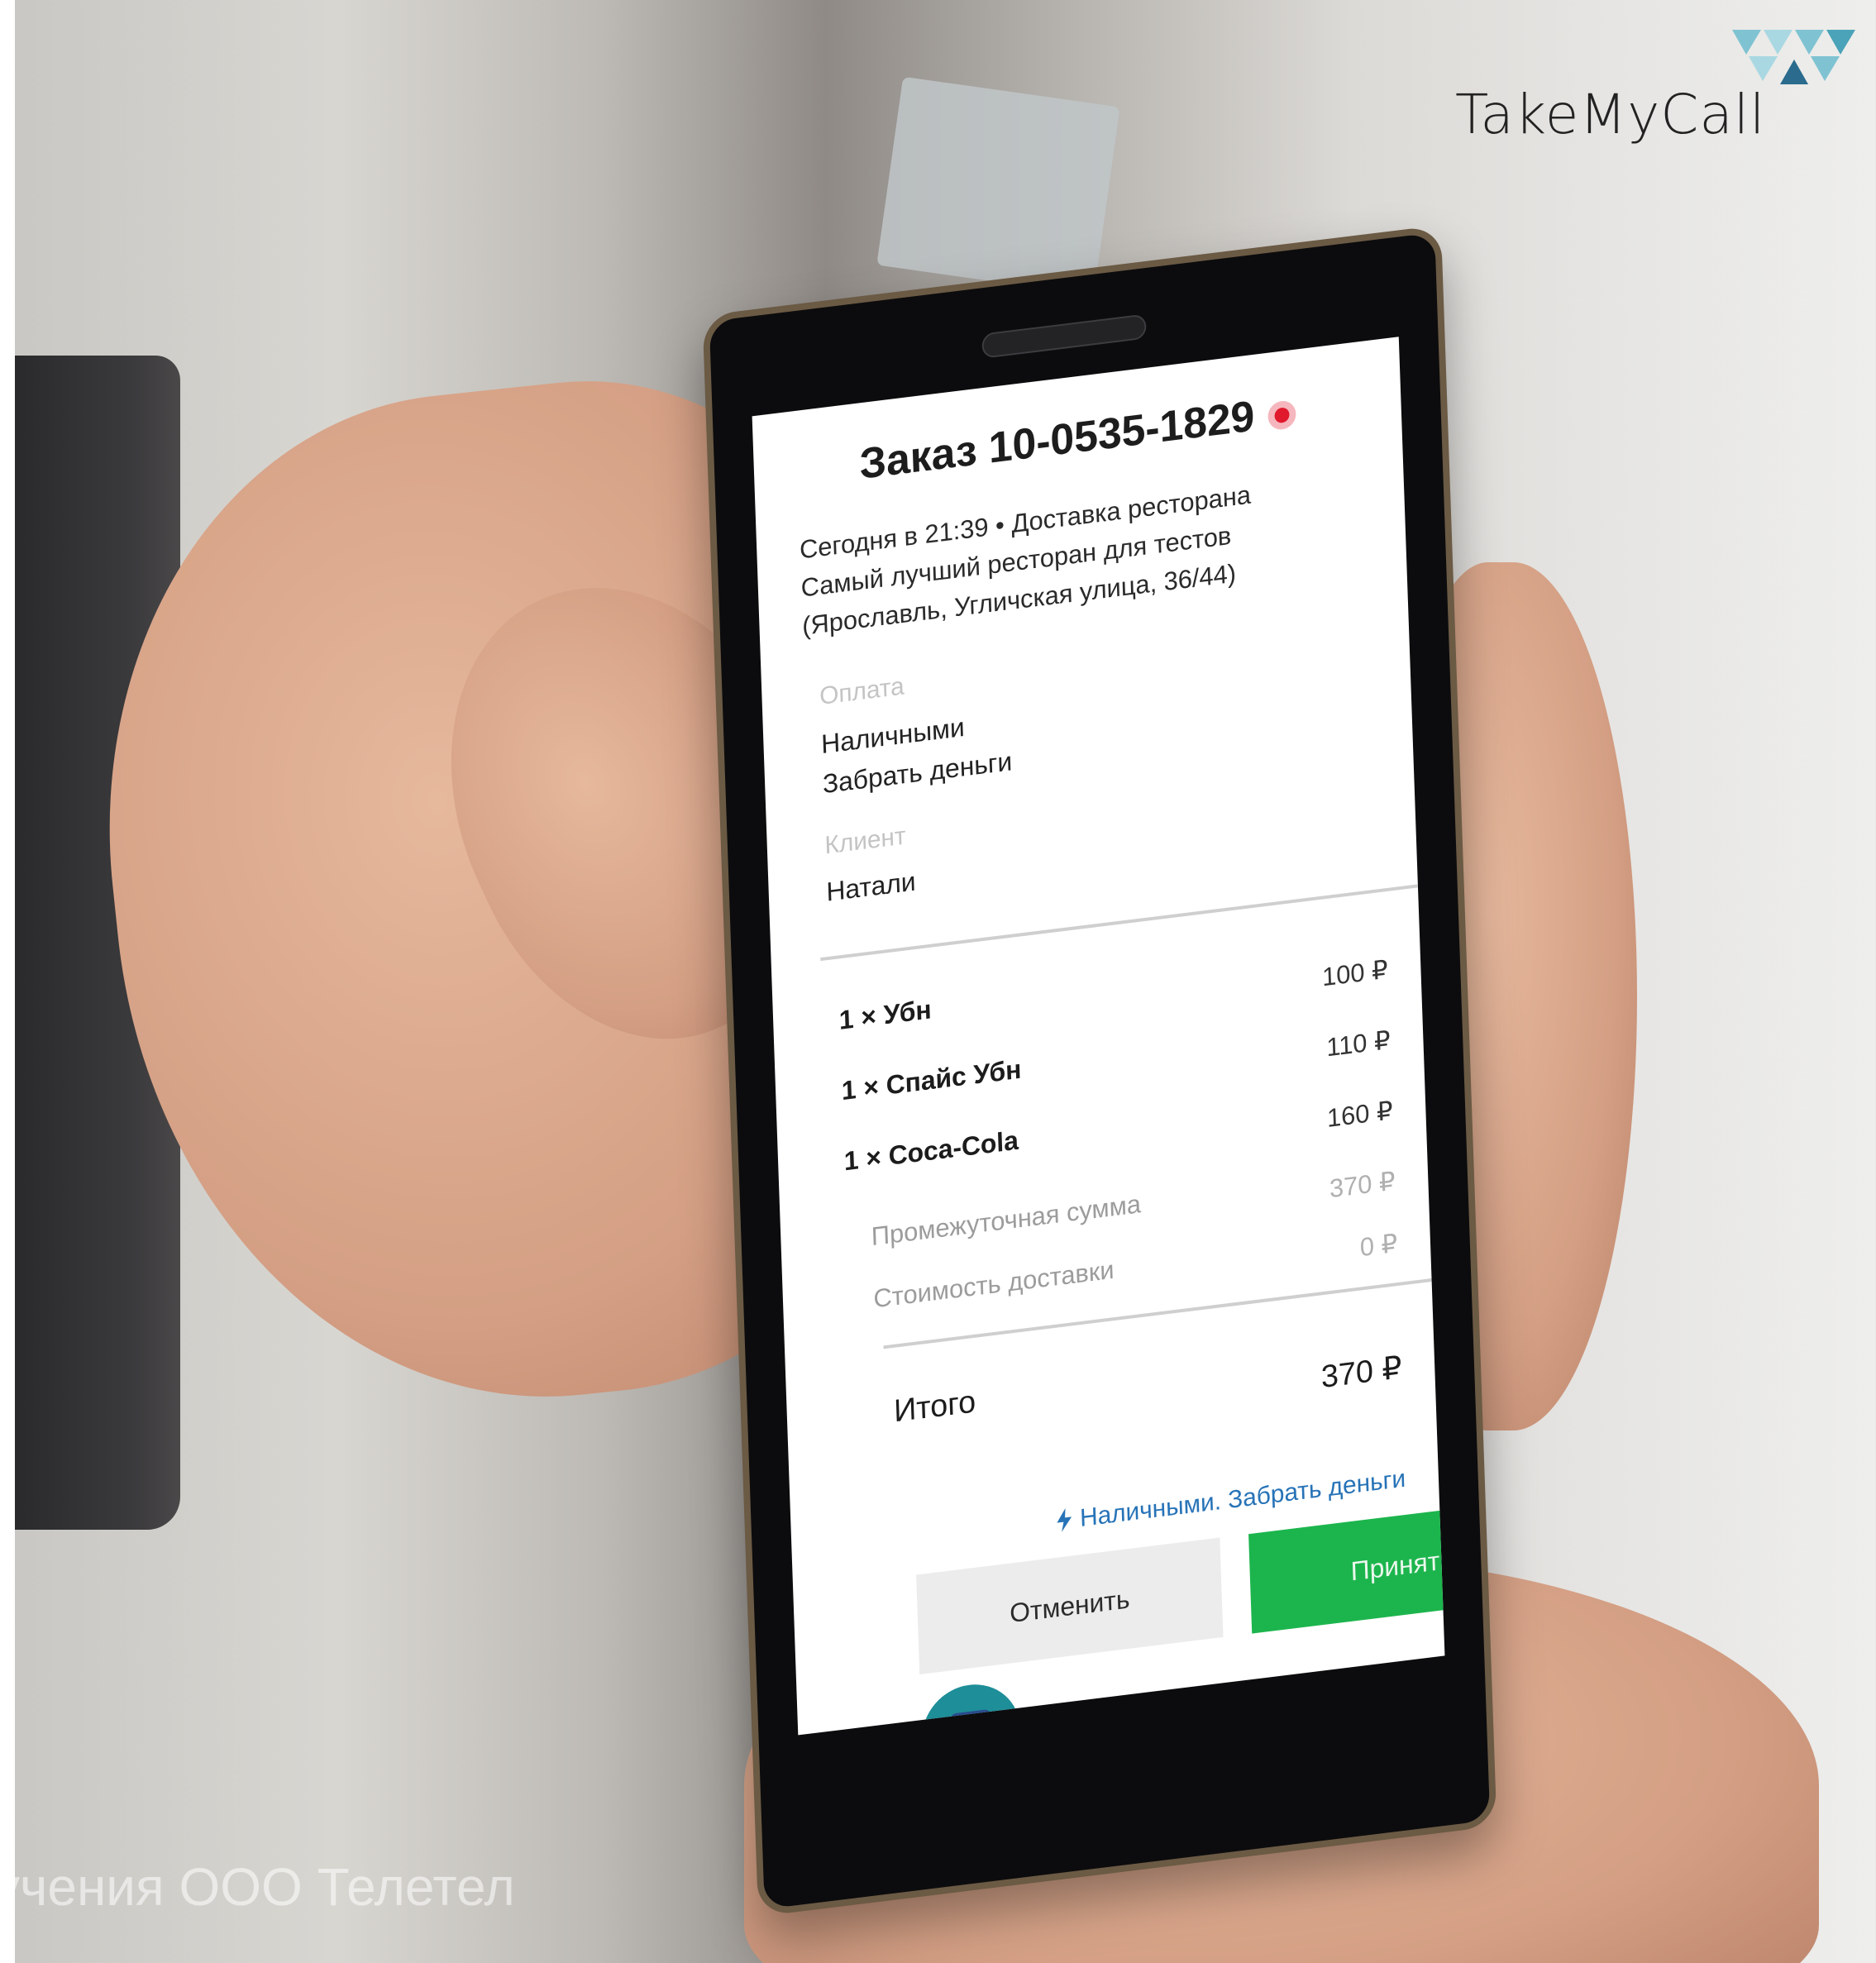 This screenshot has height=1963, width=1876. What do you see at coordinates (1362, 1185) in the screenshot?
I see `subtotal-value: 370 ₽` at bounding box center [1362, 1185].